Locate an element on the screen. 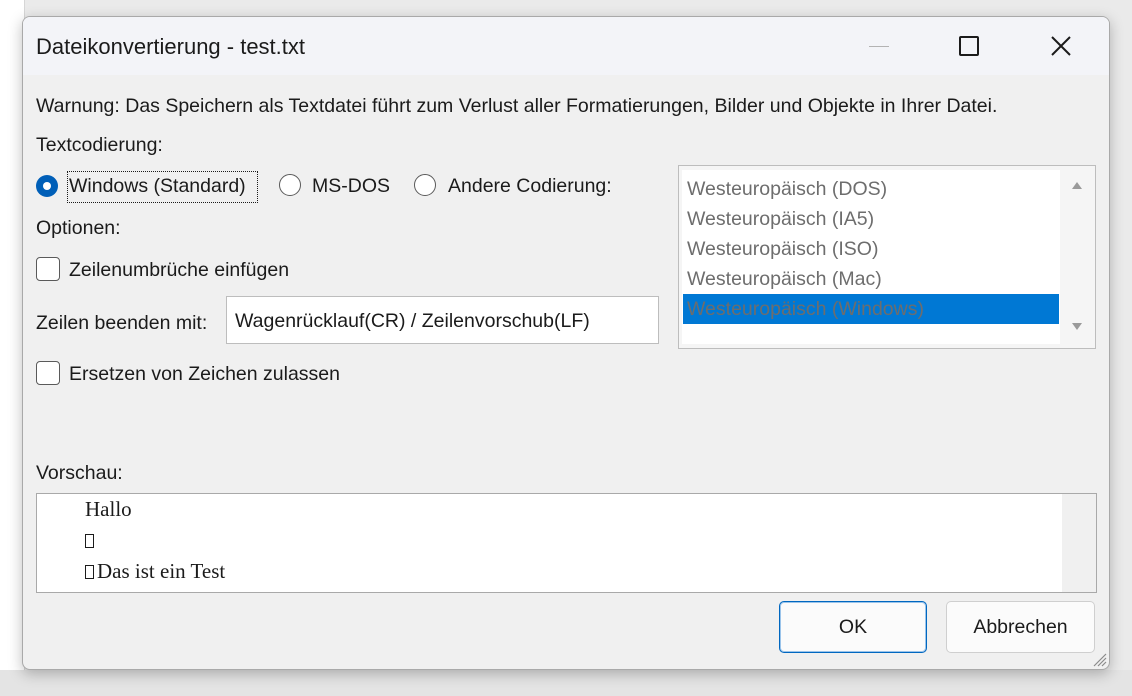  preview-scrollbar is located at coordinates (1079, 543).